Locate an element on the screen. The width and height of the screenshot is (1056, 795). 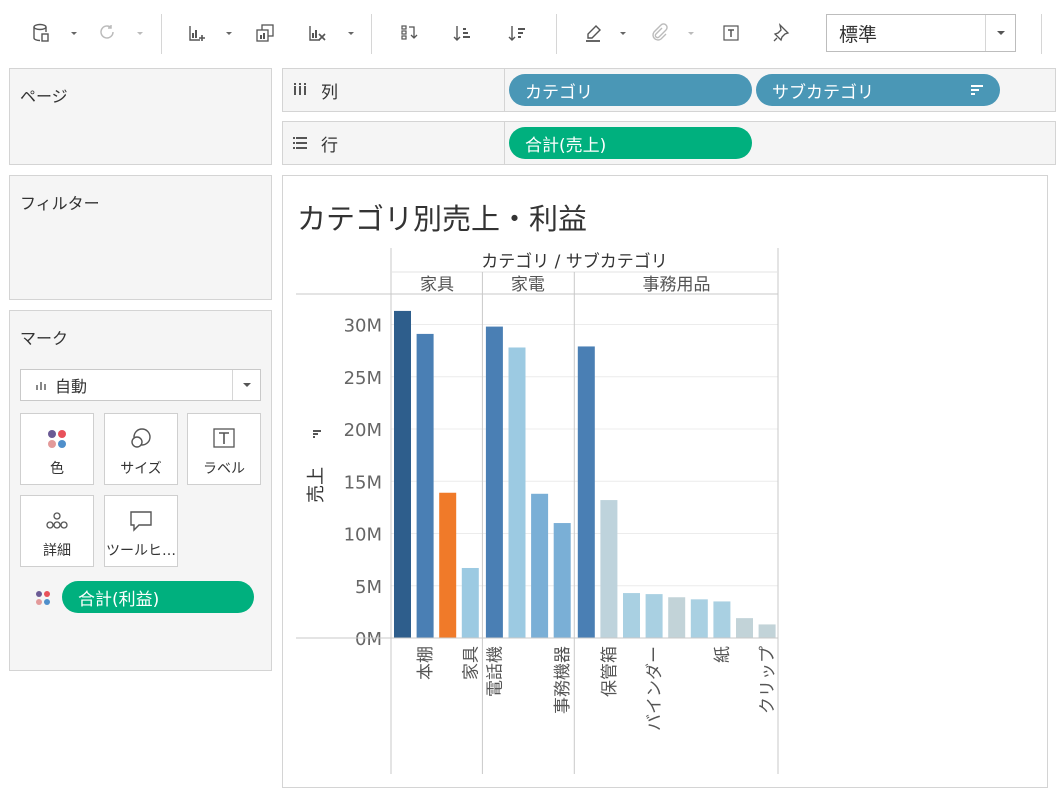
x-tick-label: 本棚 is located at coordinates (426, 663).